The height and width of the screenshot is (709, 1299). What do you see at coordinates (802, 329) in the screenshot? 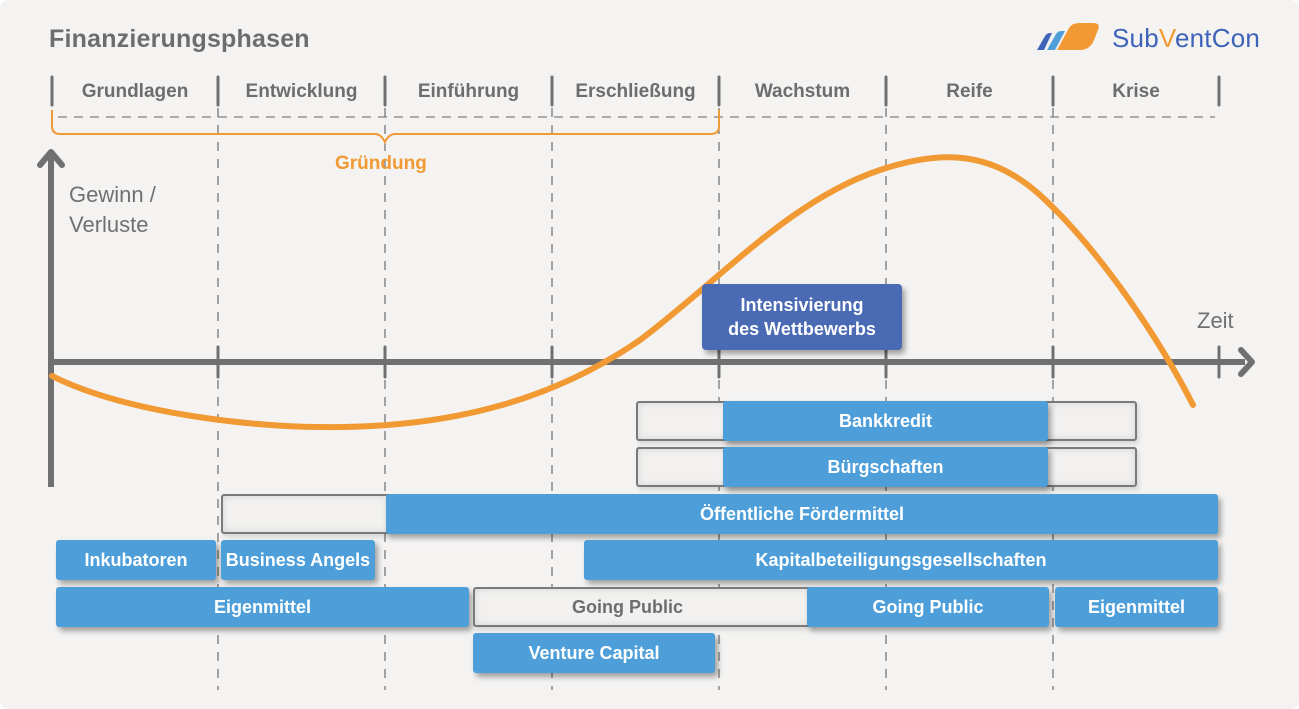
I see `callout-line2: des Wettbewerbs` at bounding box center [802, 329].